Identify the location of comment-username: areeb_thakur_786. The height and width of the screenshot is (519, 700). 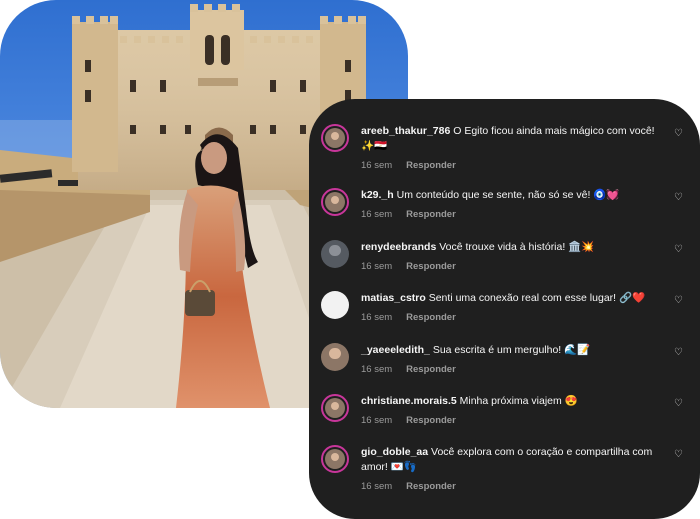
(405, 131).